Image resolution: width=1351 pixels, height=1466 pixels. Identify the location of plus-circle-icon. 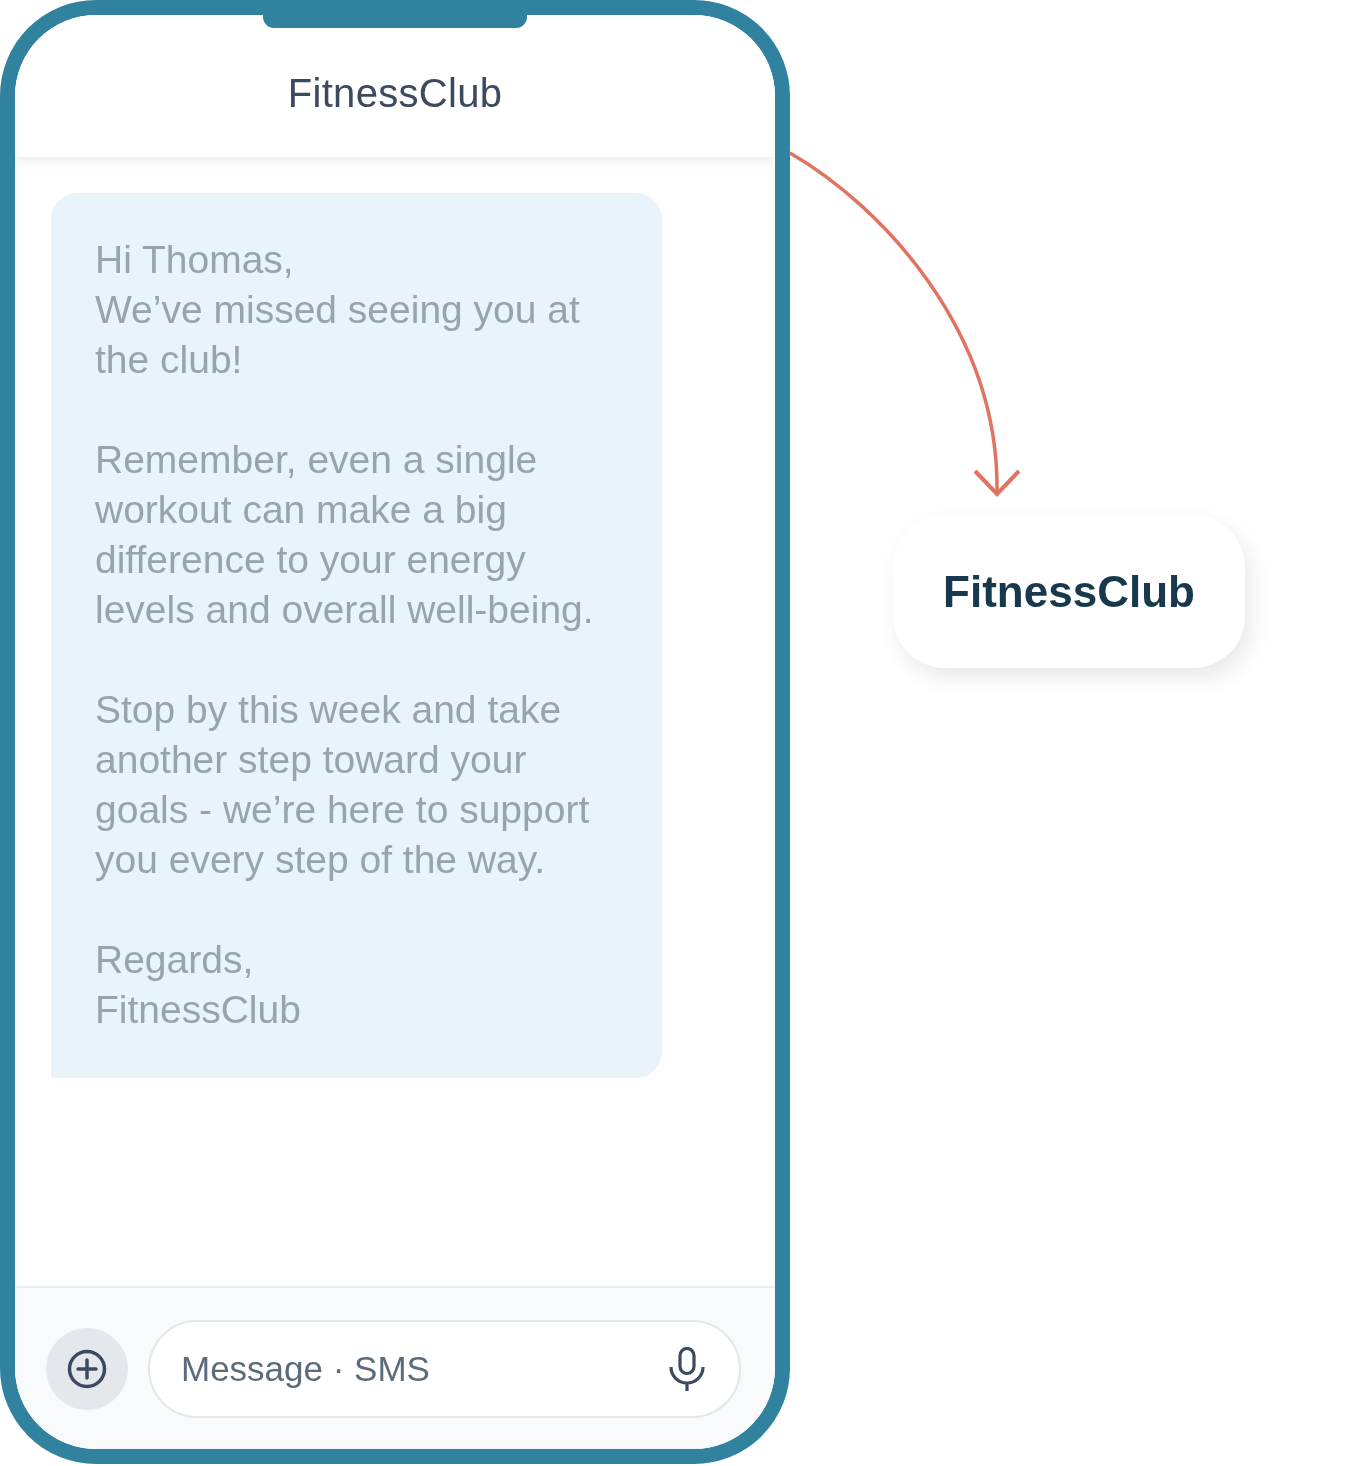
(87, 1368).